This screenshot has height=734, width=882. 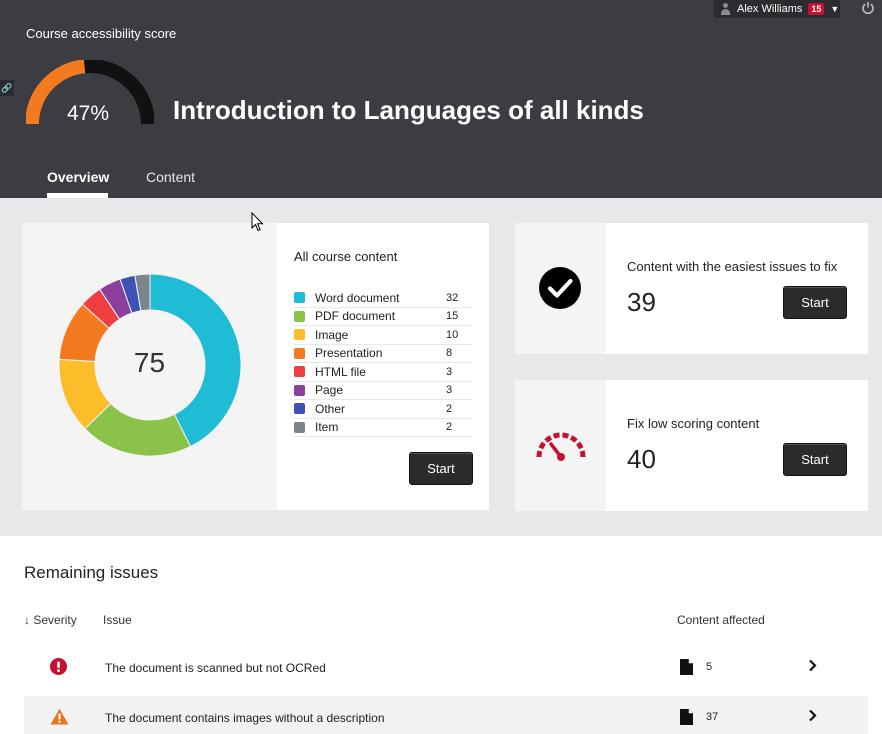 What do you see at coordinates (170, 177) in the screenshot?
I see `tab-content: Content` at bounding box center [170, 177].